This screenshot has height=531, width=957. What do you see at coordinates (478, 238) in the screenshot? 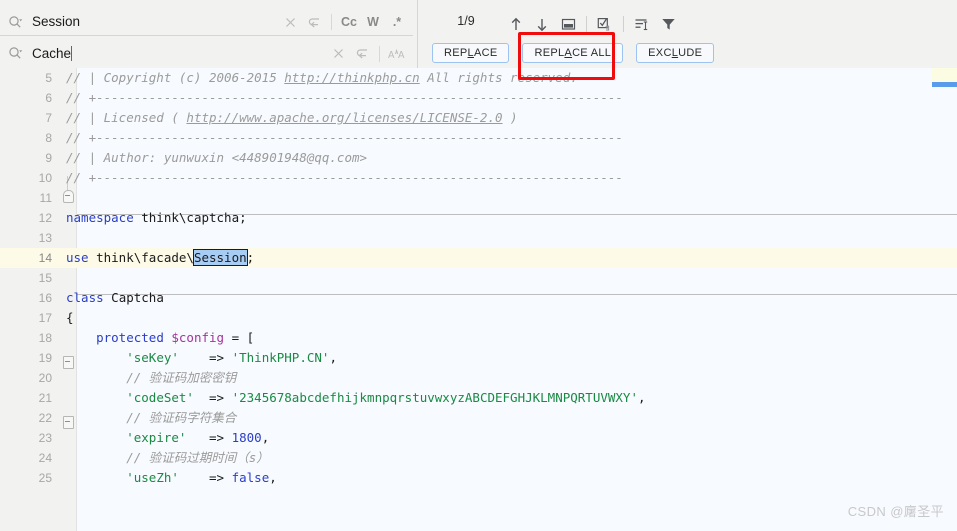
I see `code-line: 13` at bounding box center [478, 238].